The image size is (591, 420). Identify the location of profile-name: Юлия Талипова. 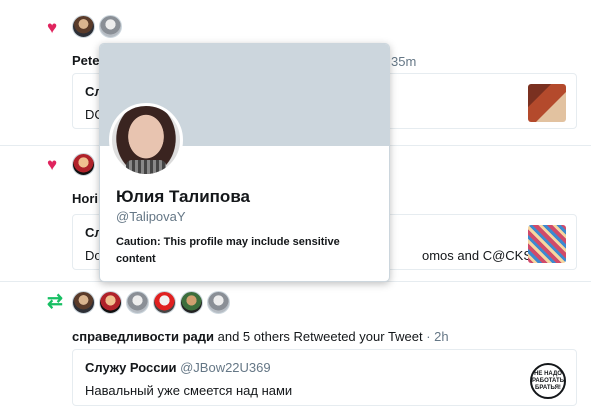
(183, 197).